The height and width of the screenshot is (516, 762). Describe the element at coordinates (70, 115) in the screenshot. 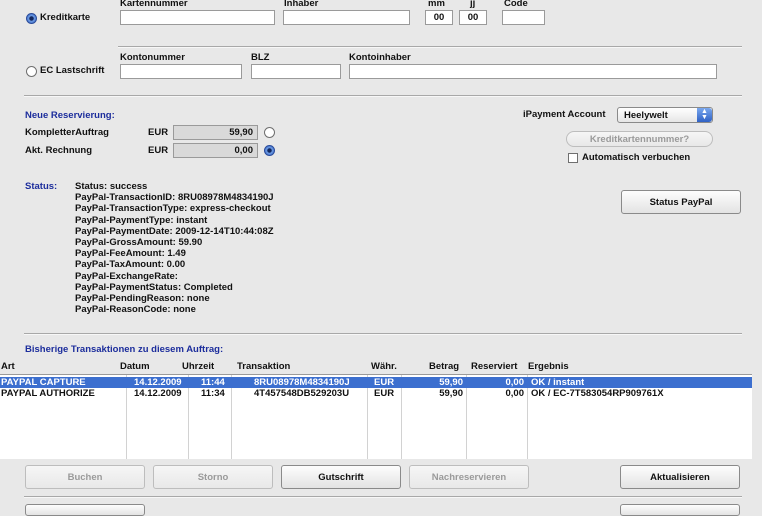

I see `reservation-title: Neue Reservierung:` at that location.